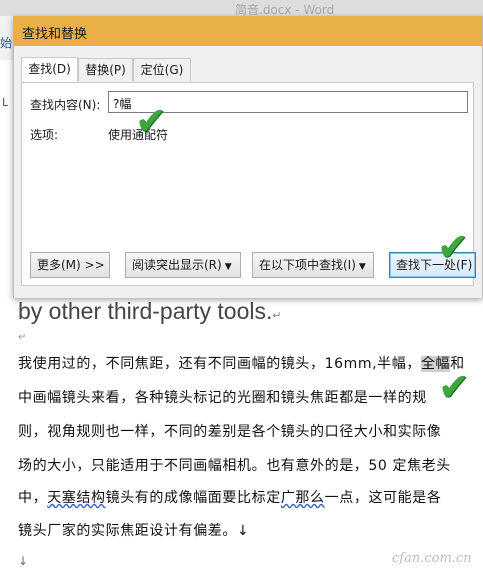 This screenshot has width=483, height=575. Describe the element at coordinates (230, 432) in the screenshot. I see `document-line: 则，视角规则也一样，不同的差别是各个镜头的口径大小和实际像` at that location.